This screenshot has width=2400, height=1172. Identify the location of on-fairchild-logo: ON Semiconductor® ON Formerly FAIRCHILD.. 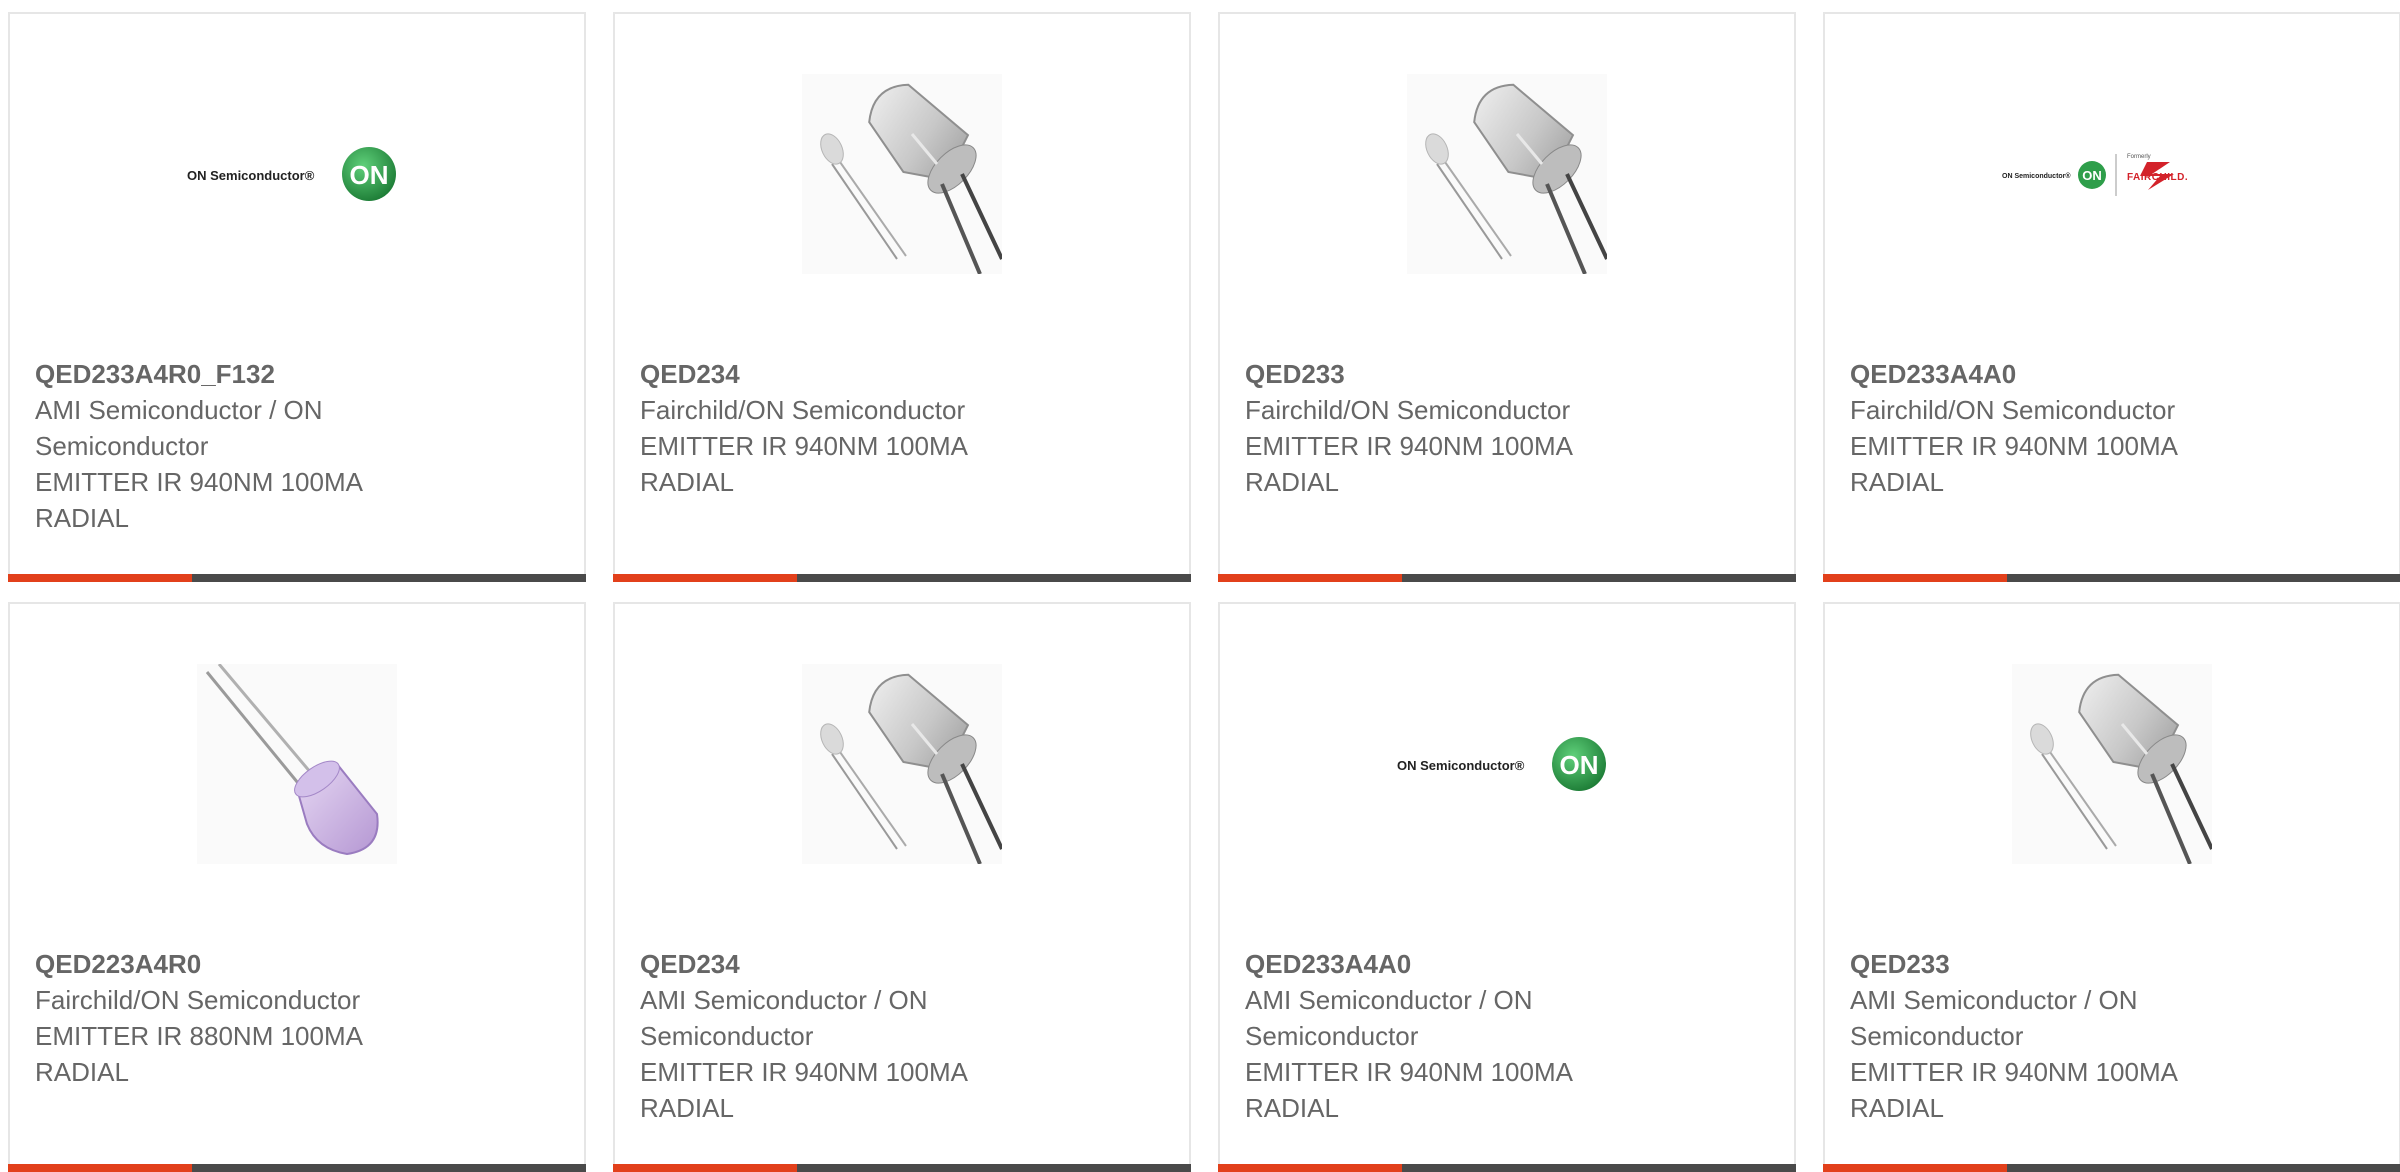
(2095, 175).